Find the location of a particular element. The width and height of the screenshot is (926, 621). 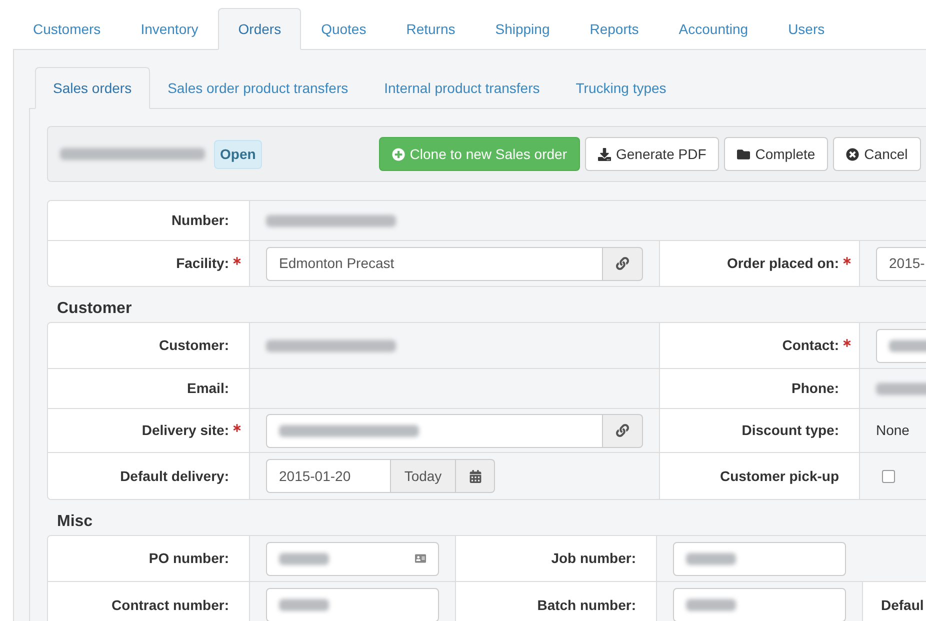

download-icon is located at coordinates (604, 154).